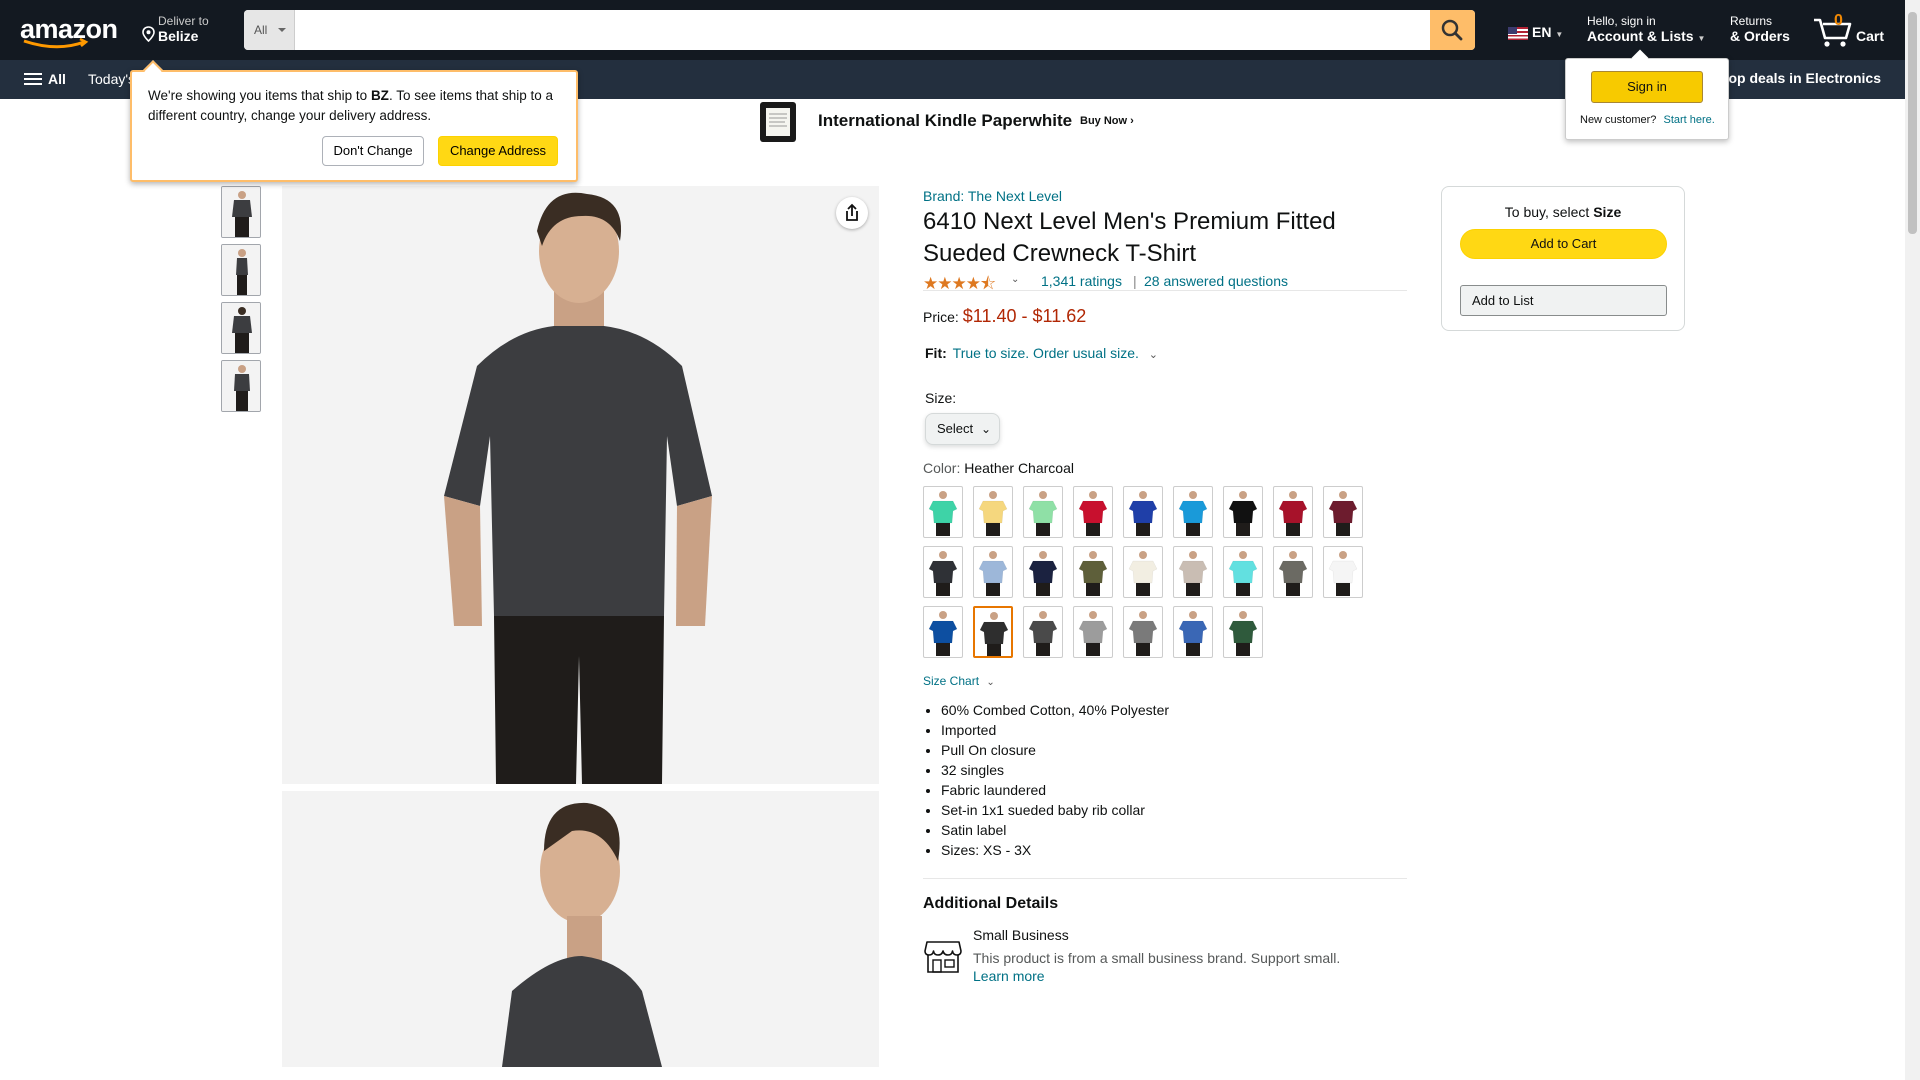 This screenshot has height=1080, width=1920. Describe the element at coordinates (1563, 300) in the screenshot. I see `add-to-list-button: Add to List` at that location.